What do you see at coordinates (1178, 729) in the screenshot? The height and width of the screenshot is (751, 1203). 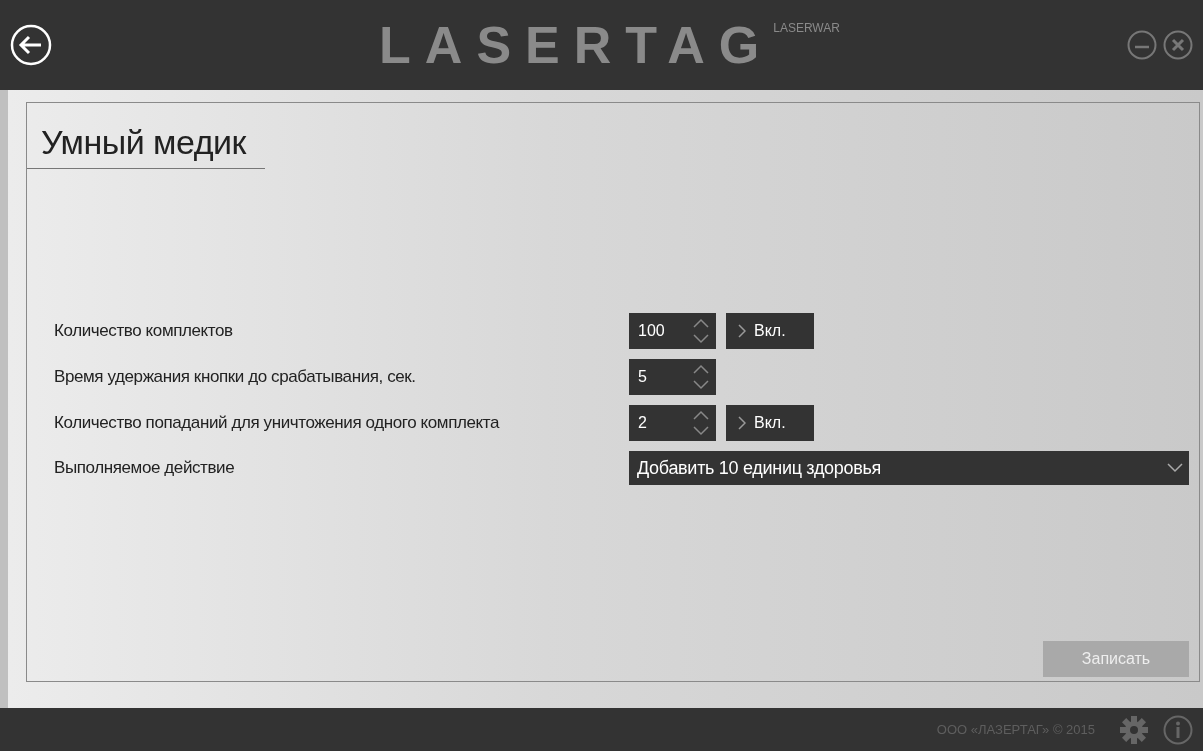 I see `info-icon` at bounding box center [1178, 729].